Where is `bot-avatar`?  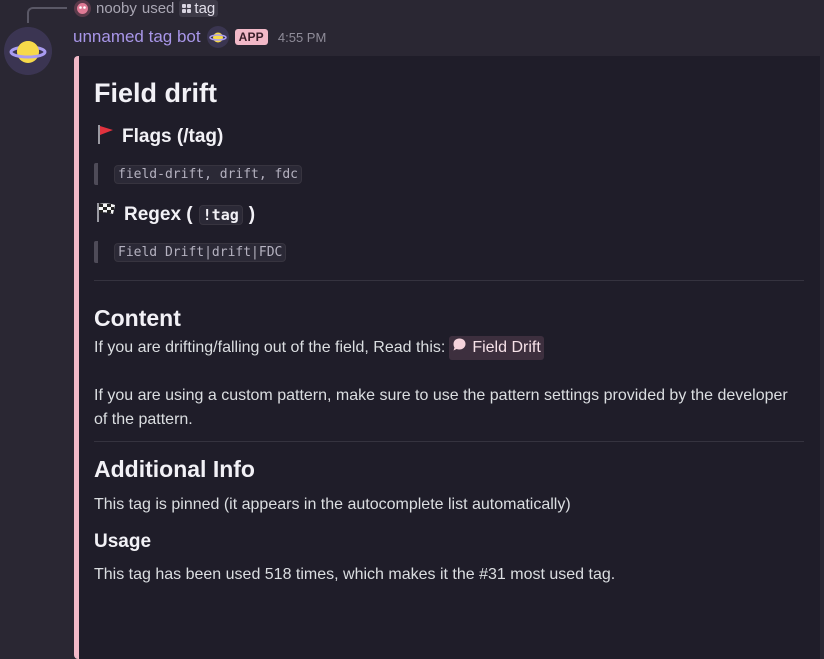 bot-avatar is located at coordinates (28, 51).